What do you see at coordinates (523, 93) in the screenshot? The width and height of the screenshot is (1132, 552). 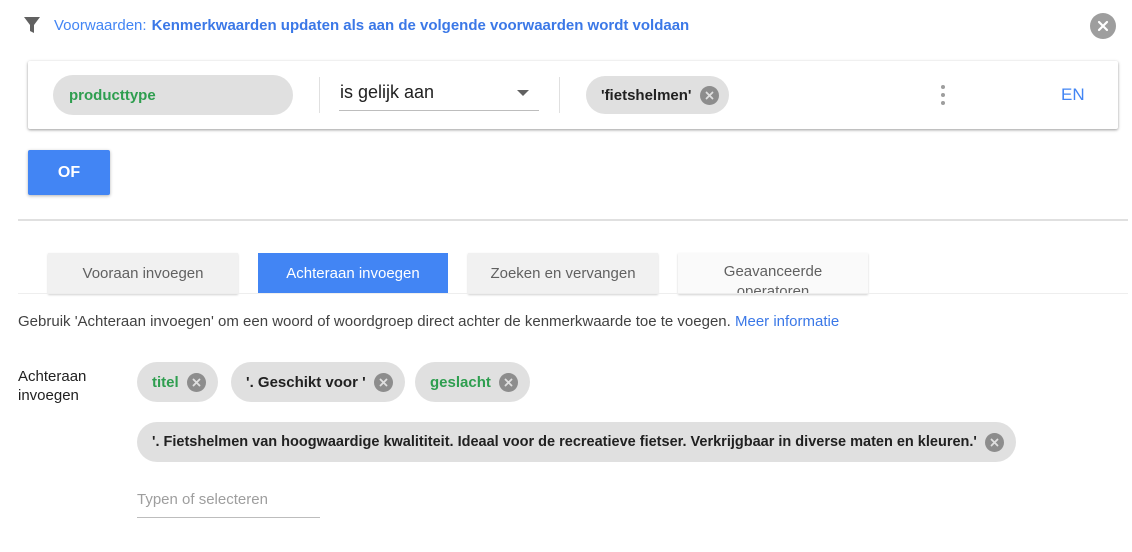 I see `arrow-drop-down-icon` at bounding box center [523, 93].